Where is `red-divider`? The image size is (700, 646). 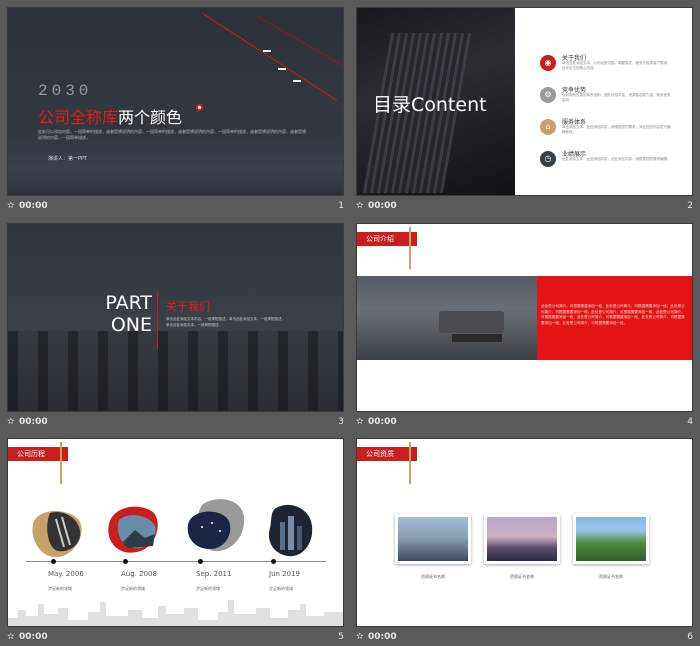 red-divider is located at coordinates (157, 320).